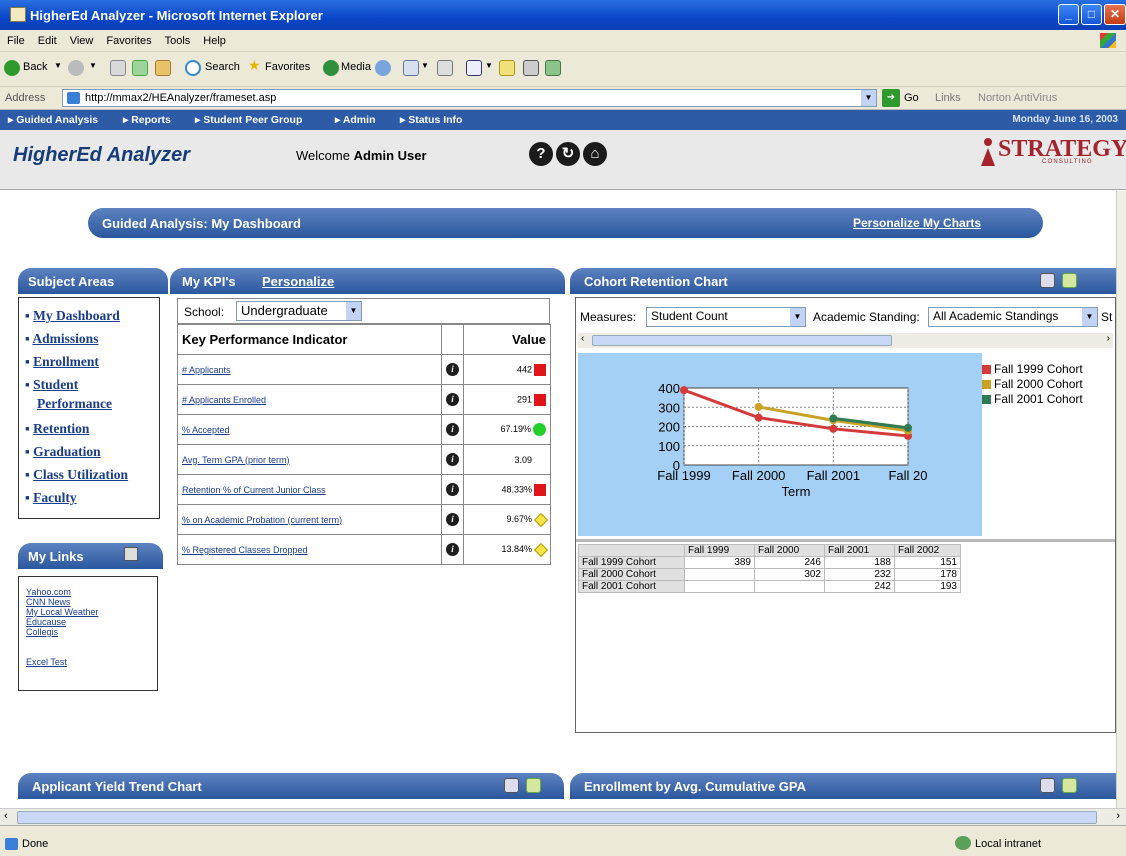  What do you see at coordinates (35, 67) in the screenshot?
I see `back-button: Back` at bounding box center [35, 67].